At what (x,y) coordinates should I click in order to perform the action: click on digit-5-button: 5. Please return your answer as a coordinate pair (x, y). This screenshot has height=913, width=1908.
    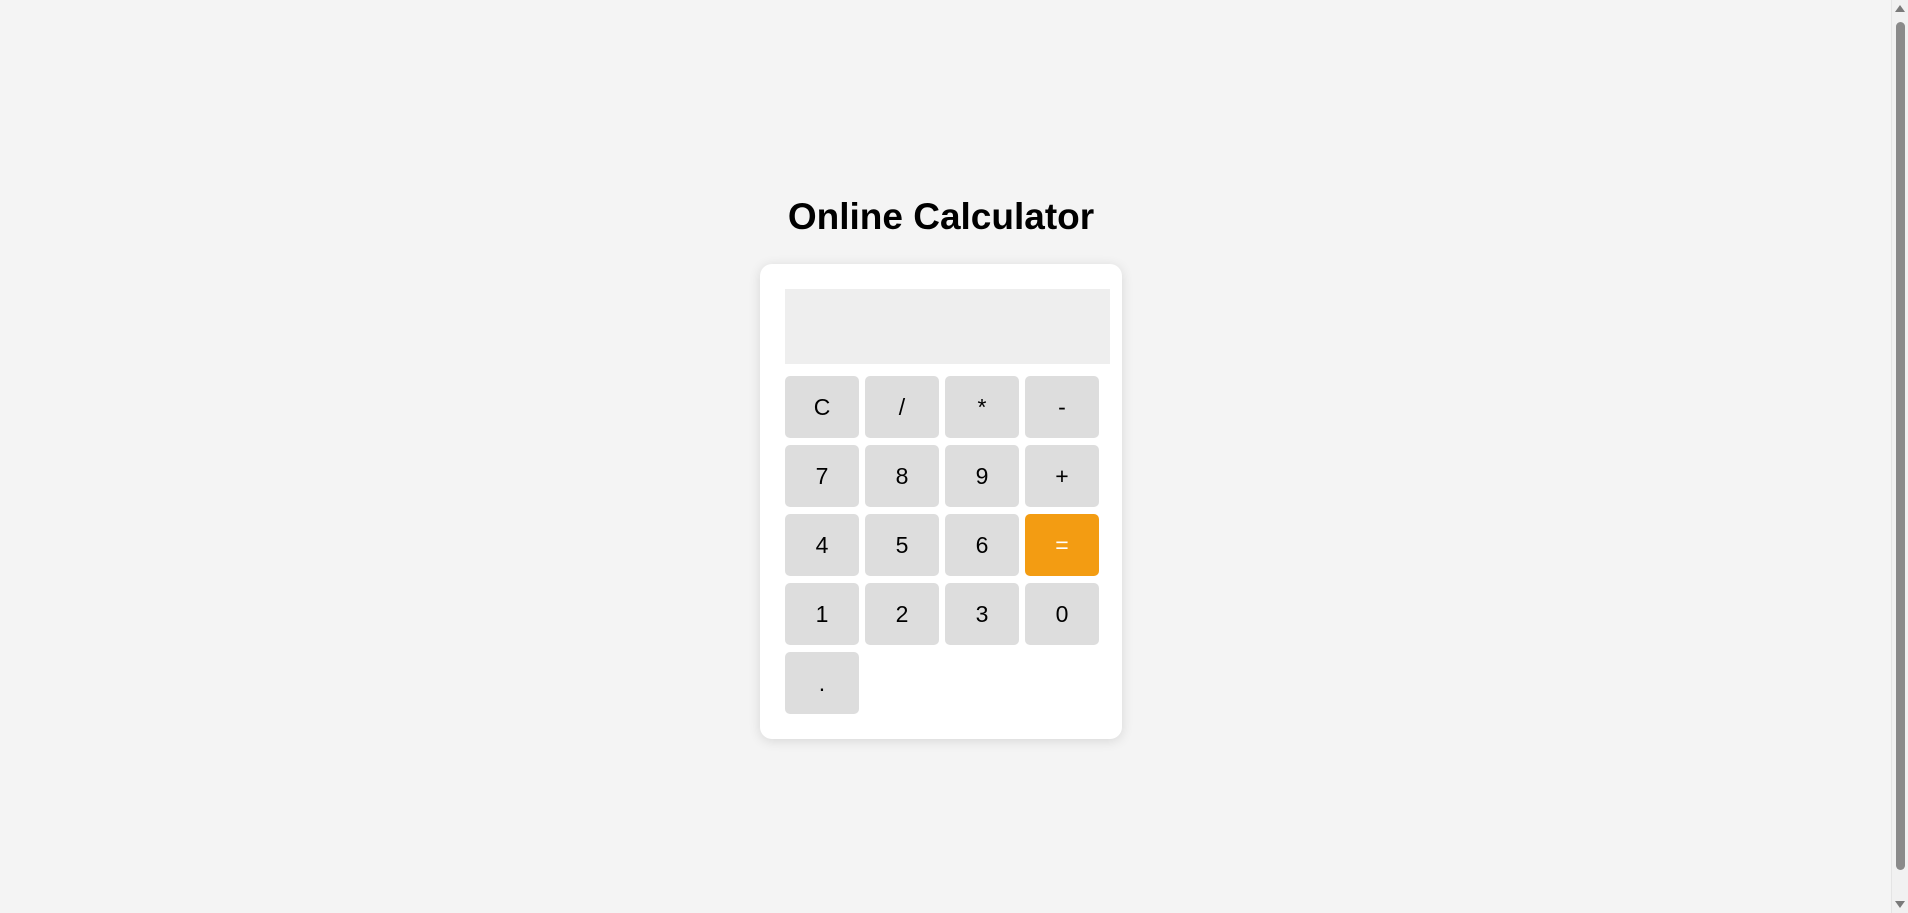
    Looking at the image, I should click on (902, 545).